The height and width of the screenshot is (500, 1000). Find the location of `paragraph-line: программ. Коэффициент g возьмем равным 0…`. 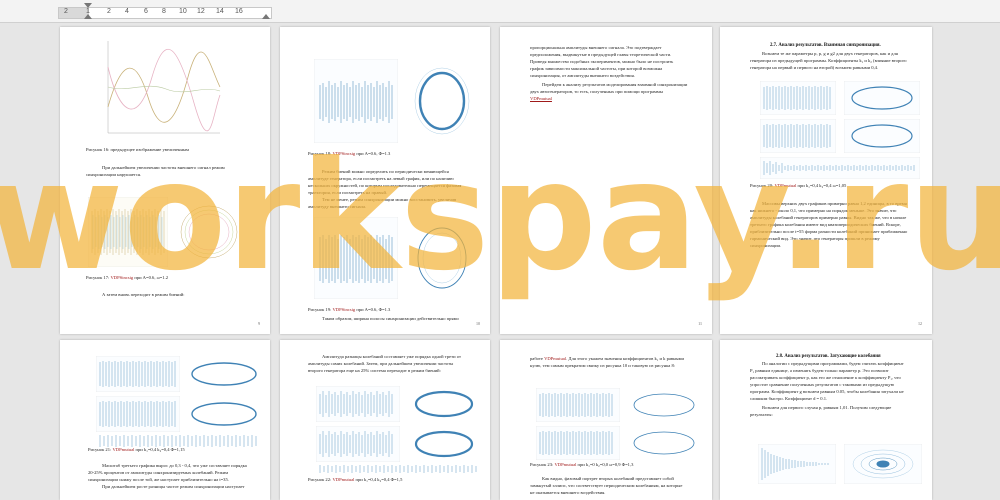

paragraph-line: программ. Коэффициент g возьмем равным 0… is located at coordinates (827, 391).